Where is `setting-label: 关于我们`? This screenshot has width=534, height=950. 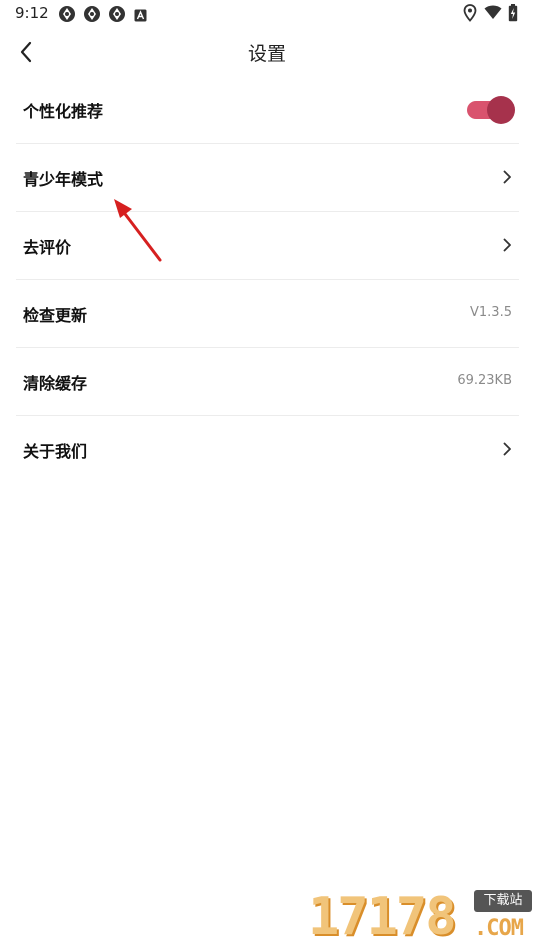
setting-label: 关于我们 is located at coordinates (55, 451).